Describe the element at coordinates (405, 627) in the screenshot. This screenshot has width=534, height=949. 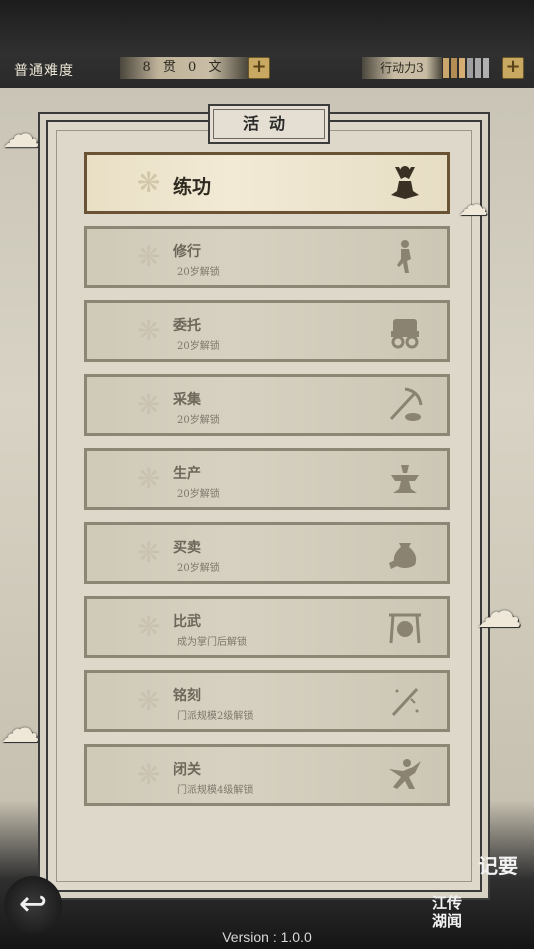
I see `gong-icon` at that location.